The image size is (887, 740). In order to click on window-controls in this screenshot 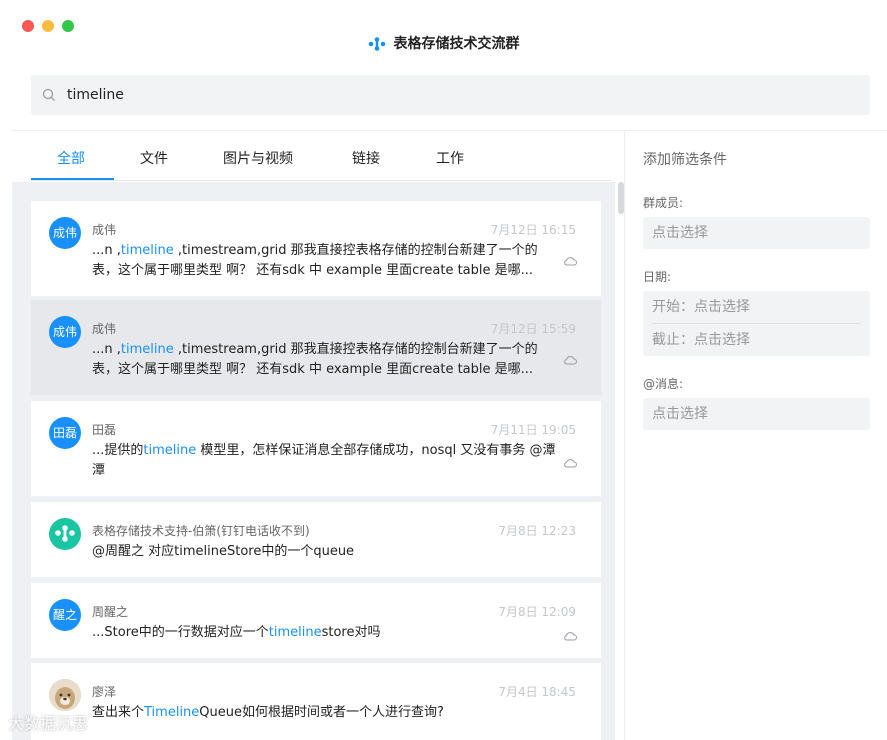, I will do `click(48, 26)`.